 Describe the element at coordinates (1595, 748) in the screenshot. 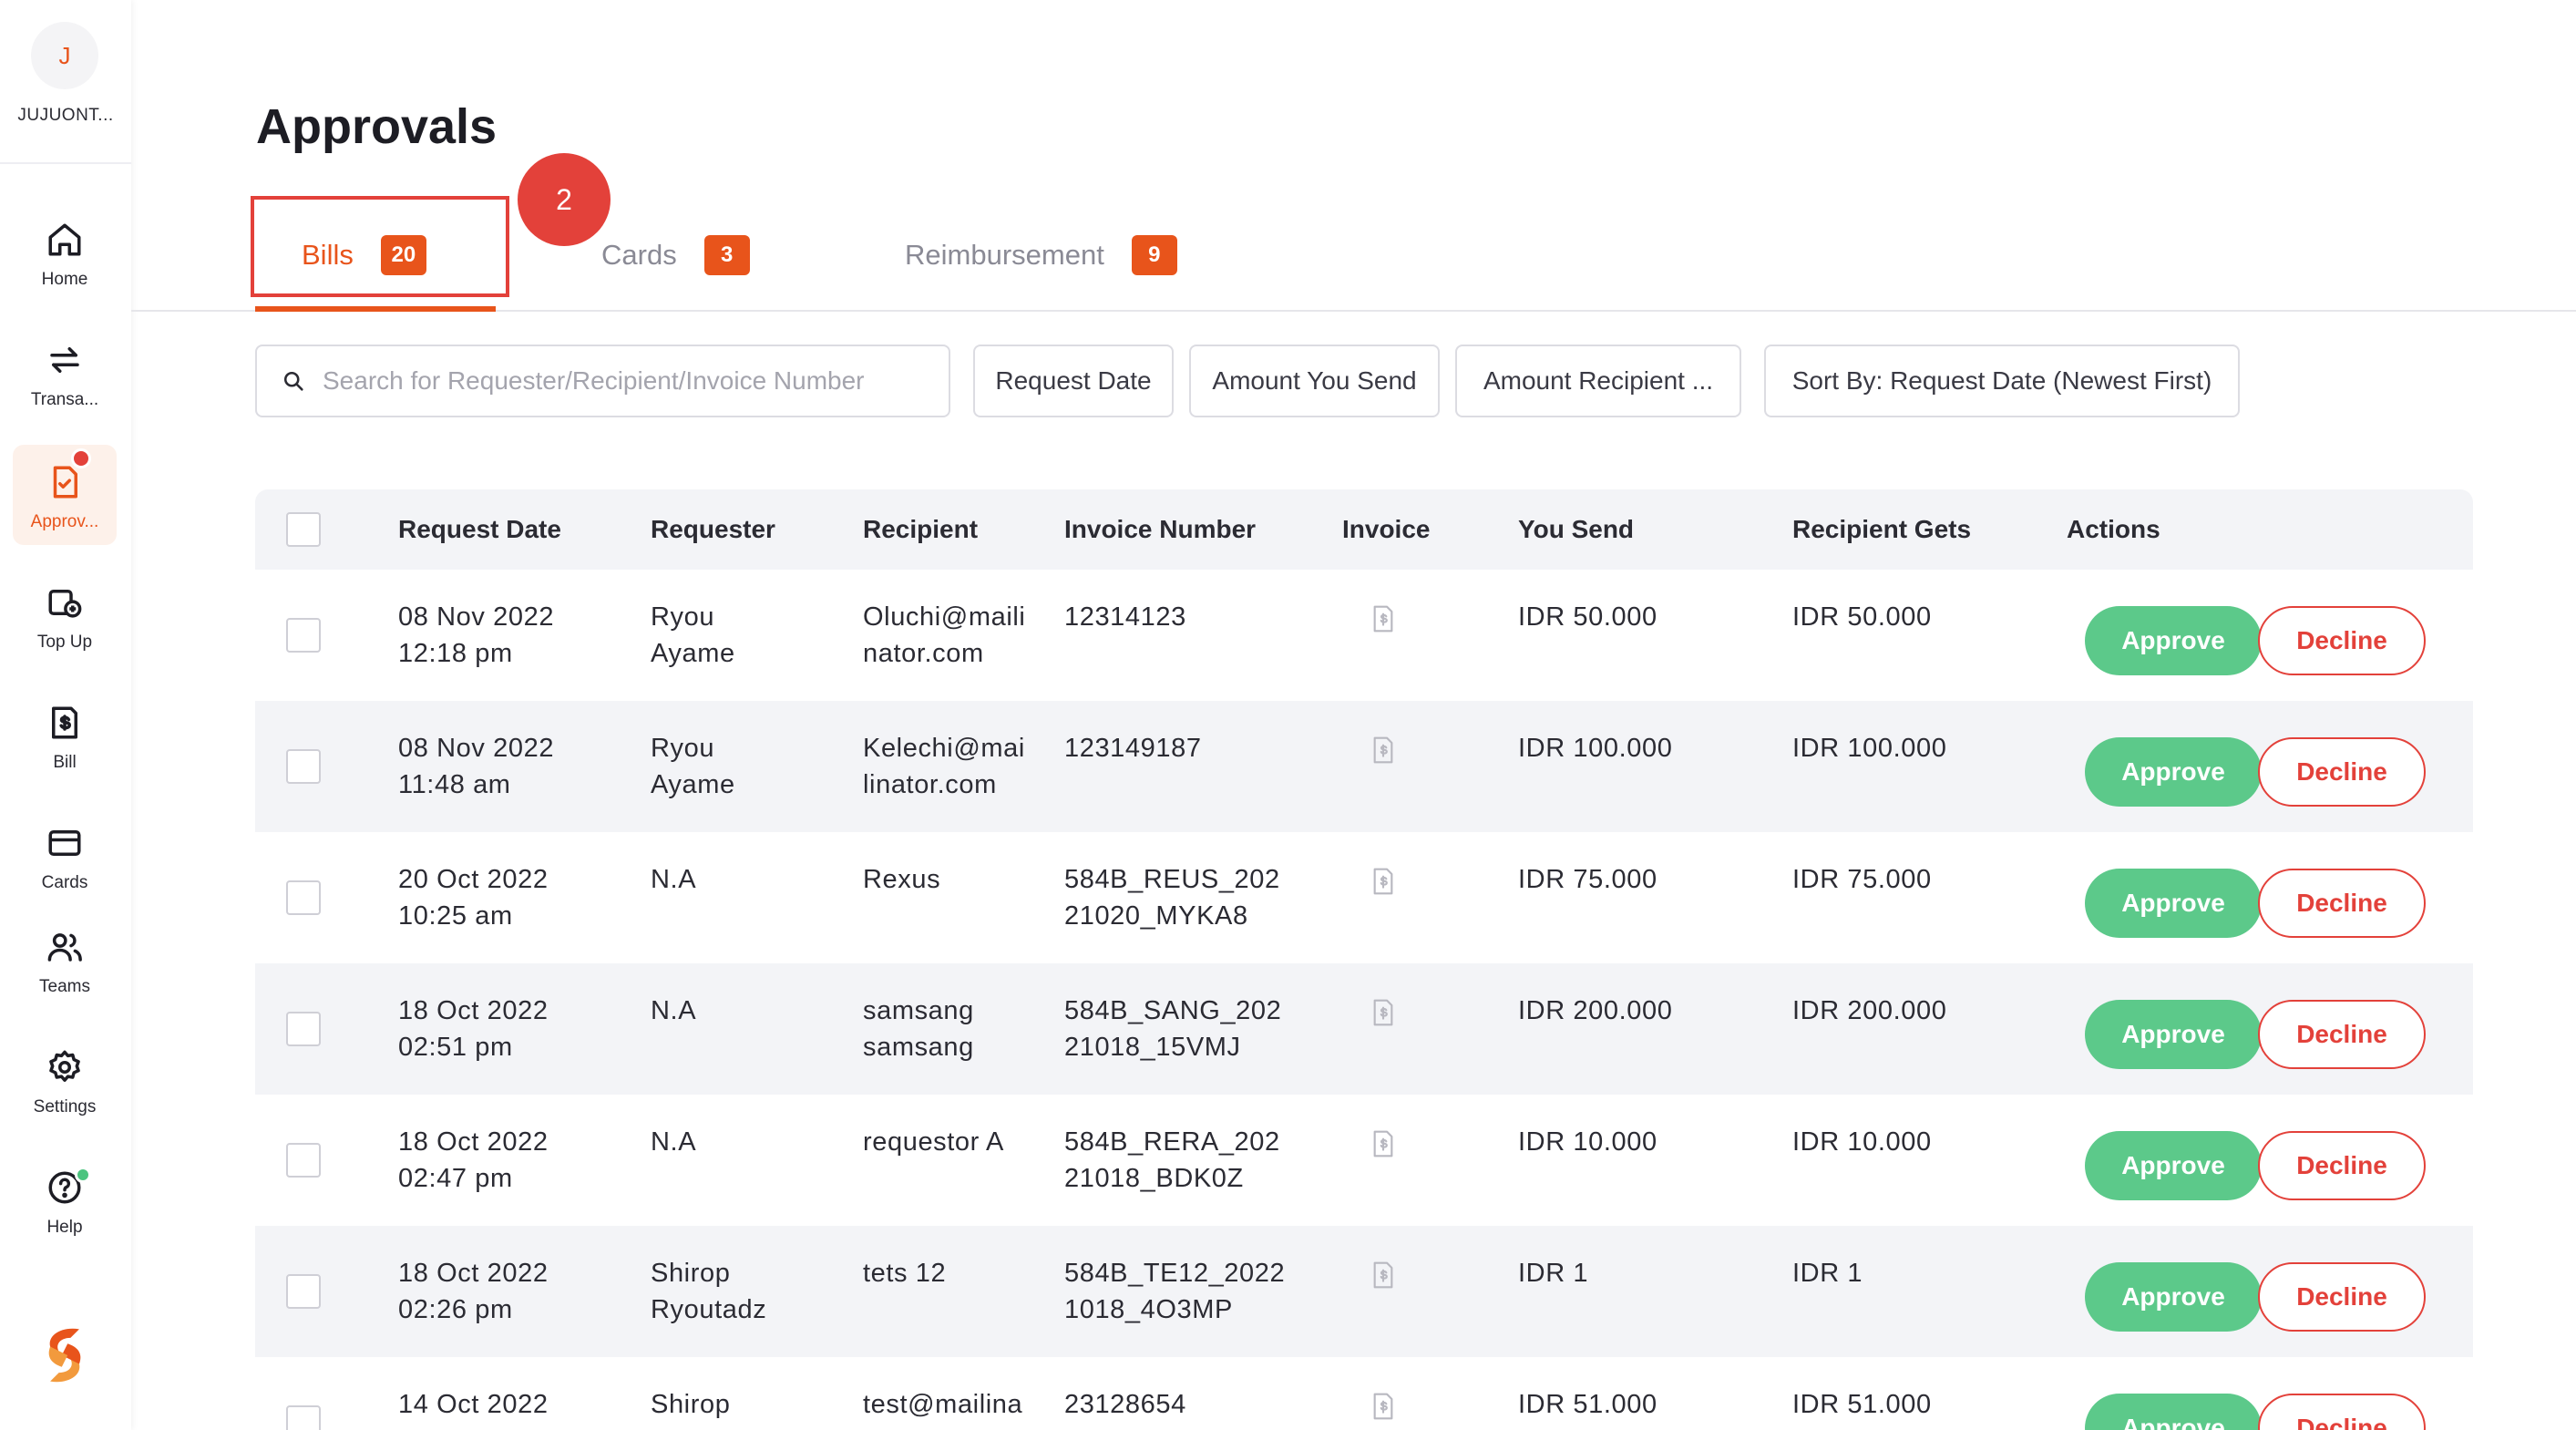

I see `cell-you-send: IDR 100.000` at that location.